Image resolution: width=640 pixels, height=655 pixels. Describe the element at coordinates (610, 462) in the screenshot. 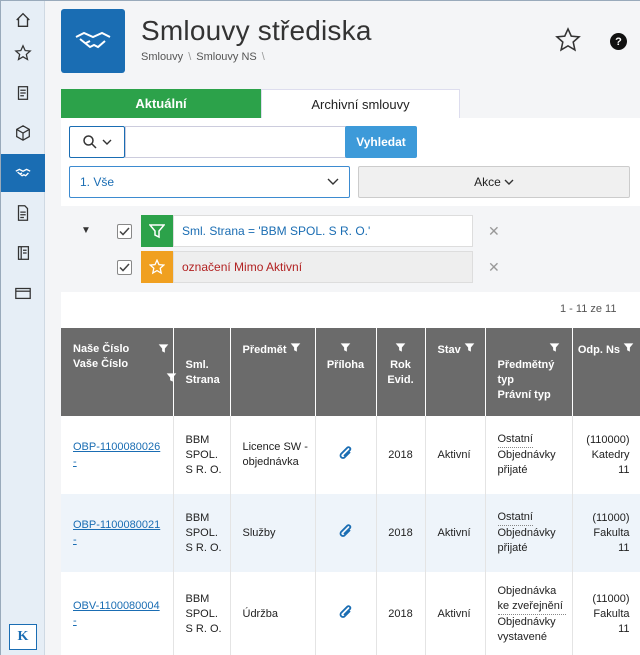

I see `cell-odp-name: Katedry 11` at that location.